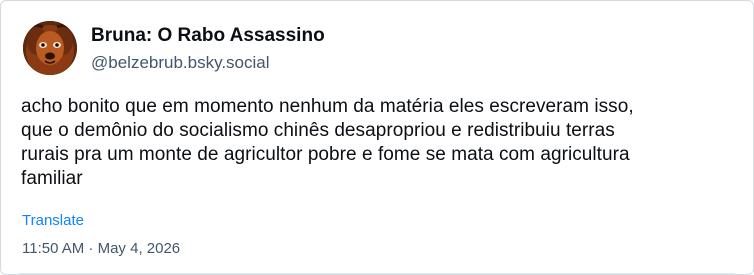  I want to click on post-text-line: familiar, so click(52, 178).